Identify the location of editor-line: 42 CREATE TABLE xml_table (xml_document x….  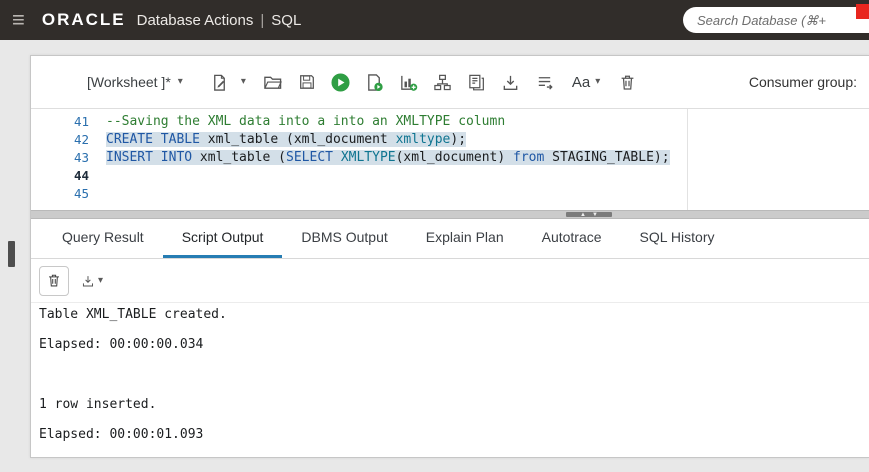
(450, 140).